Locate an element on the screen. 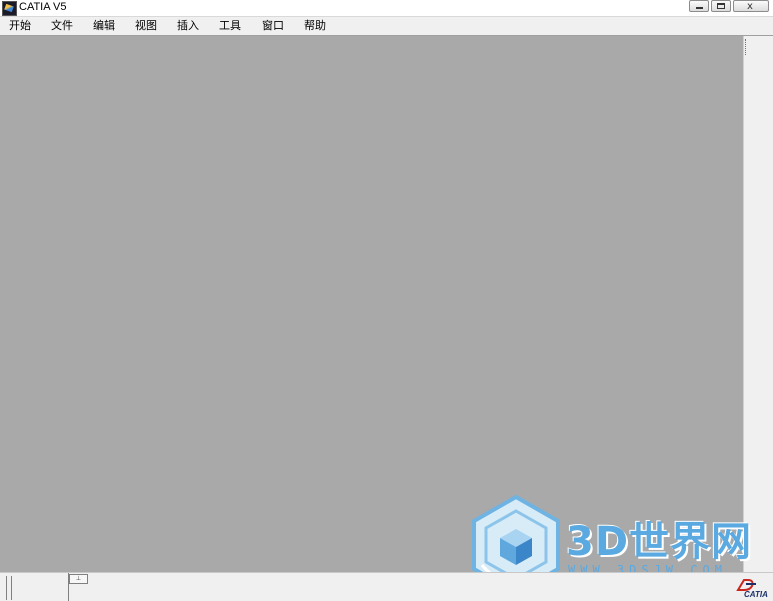 Image resolution: width=773 pixels, height=601 pixels. menu-tools: 工具 is located at coordinates (230, 25).